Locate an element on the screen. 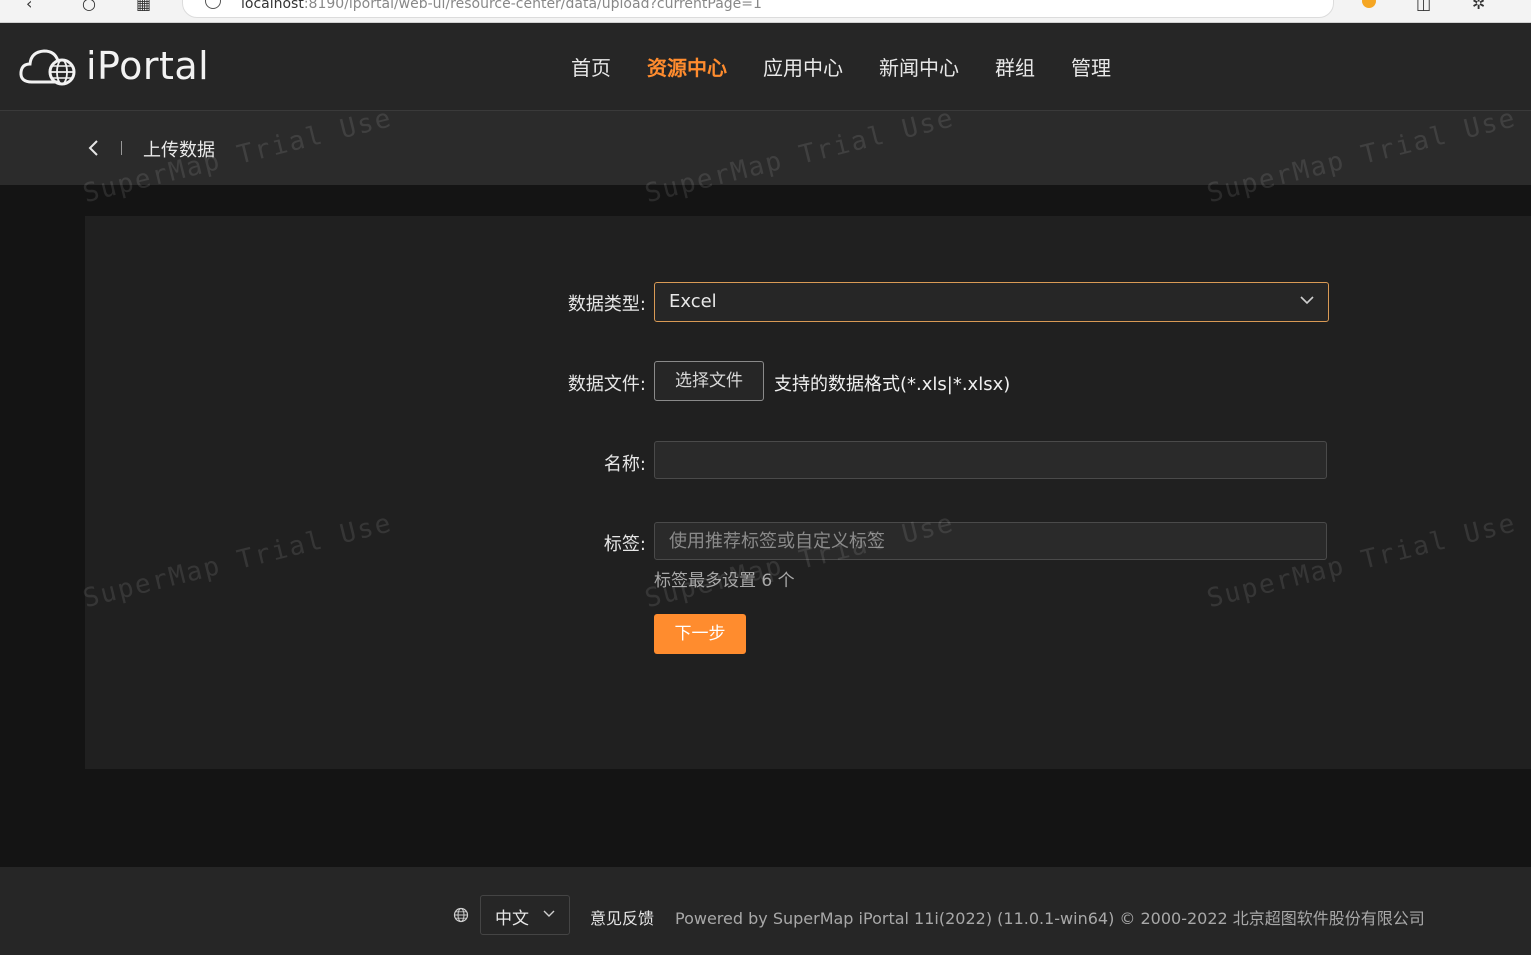 This screenshot has height=955, width=1531. language-select: 中文 is located at coordinates (525, 915).